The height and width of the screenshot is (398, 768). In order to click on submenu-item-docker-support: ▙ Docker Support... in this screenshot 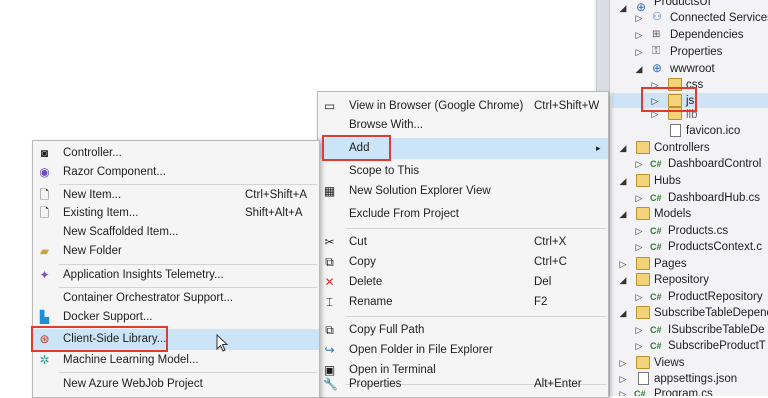, I will do `click(176, 317)`.